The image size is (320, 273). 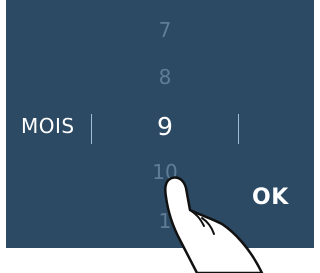 What do you see at coordinates (214, 224) in the screenshot?
I see `pointing-hand-icon` at bounding box center [214, 224].